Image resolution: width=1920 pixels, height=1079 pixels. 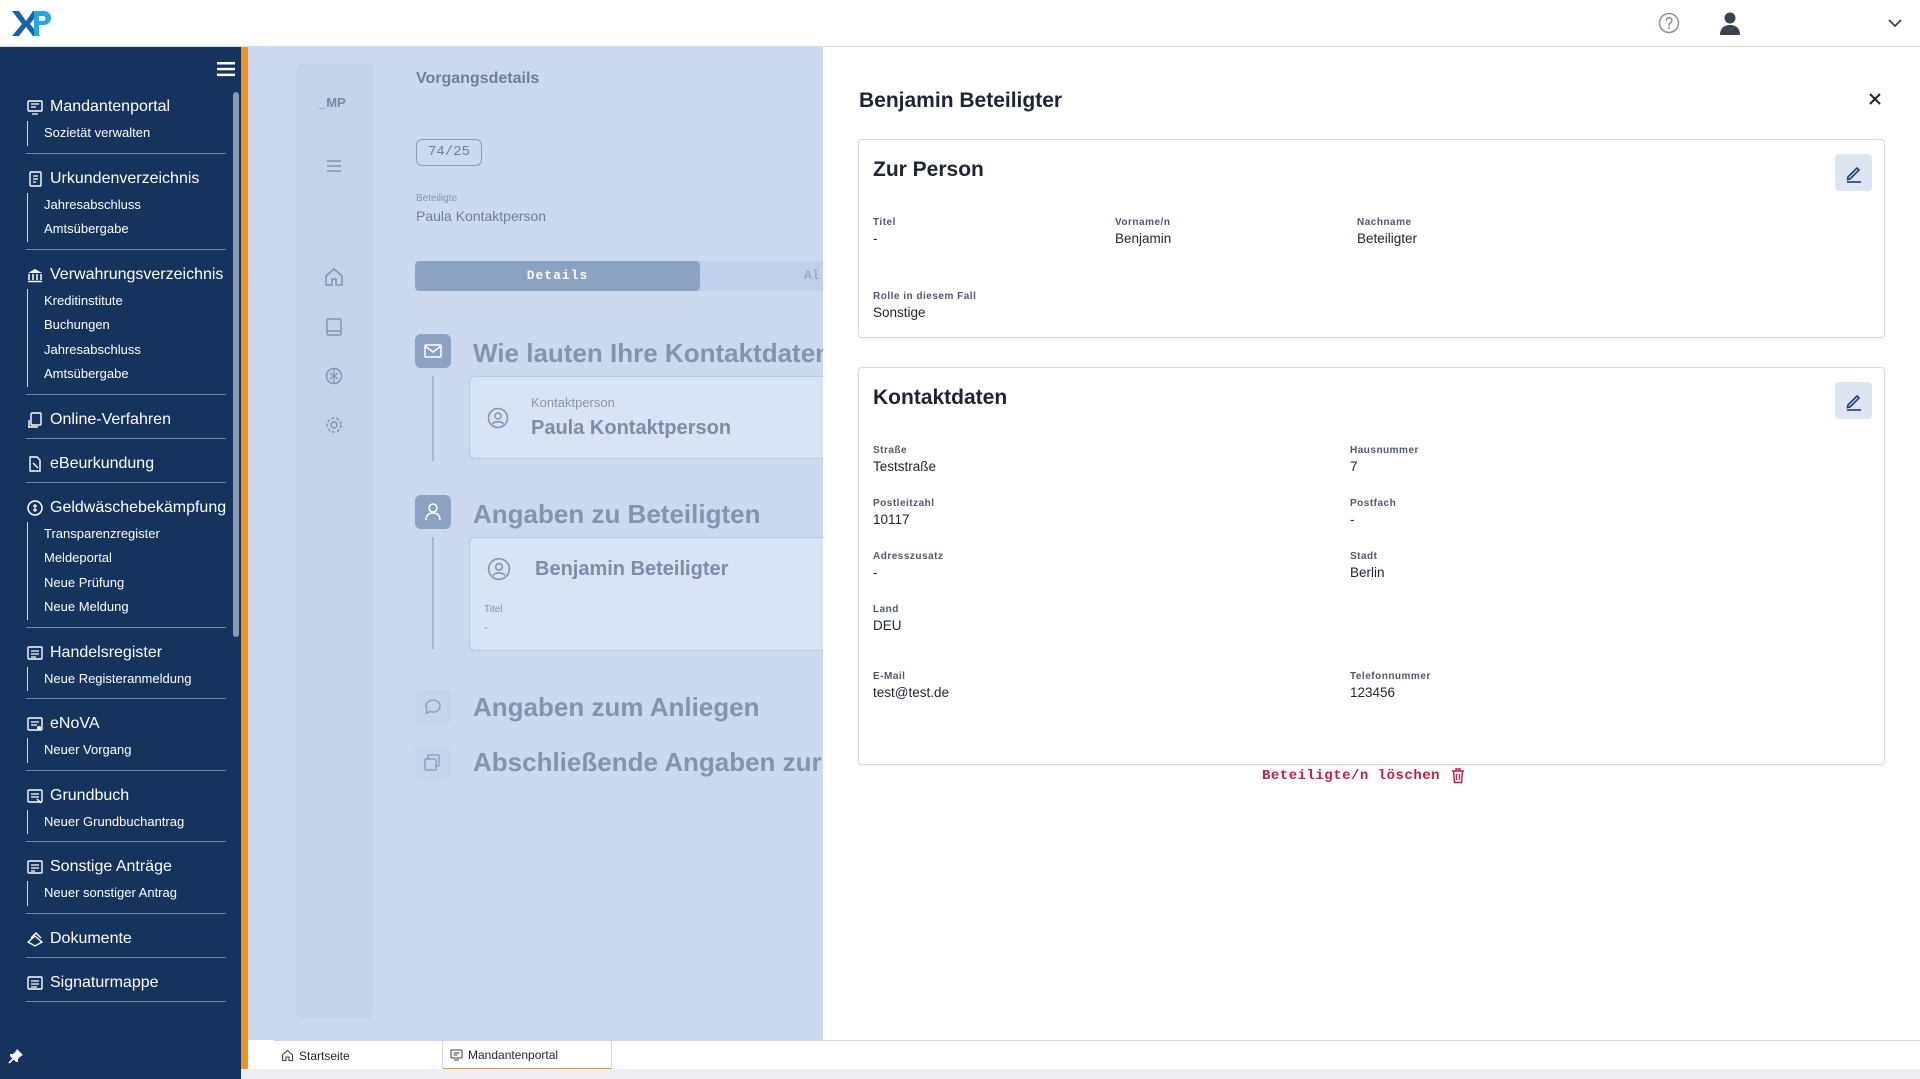 I want to click on xnp-logo, so click(x=32, y=23).